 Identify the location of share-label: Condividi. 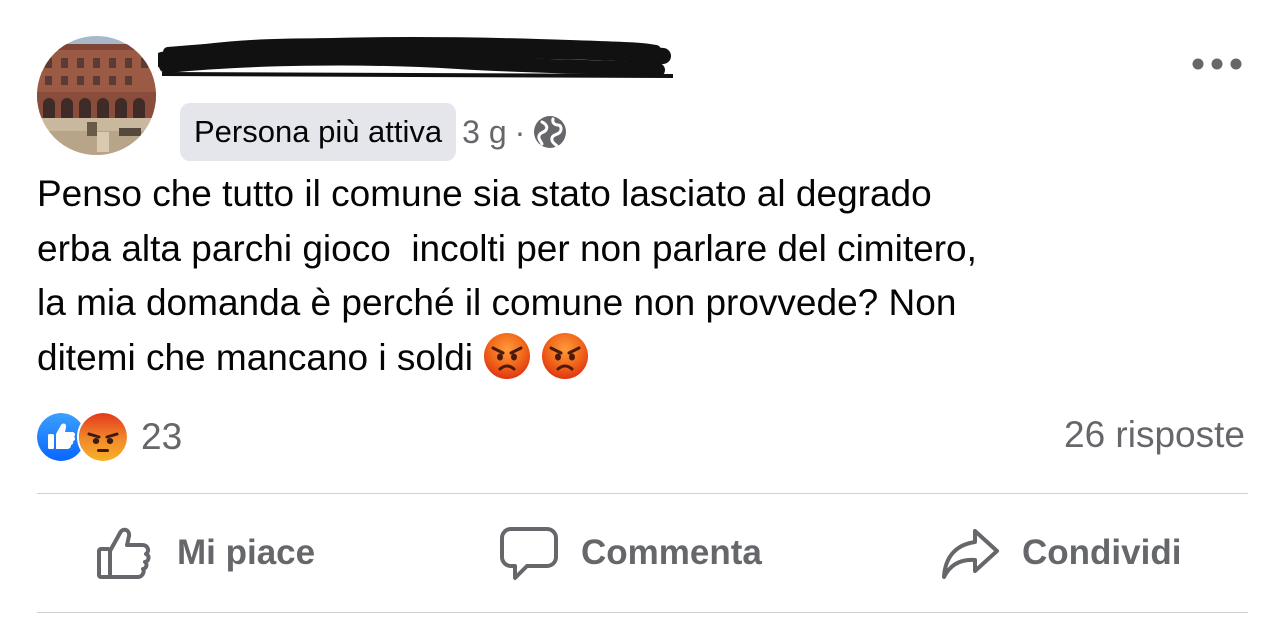
(1102, 552).